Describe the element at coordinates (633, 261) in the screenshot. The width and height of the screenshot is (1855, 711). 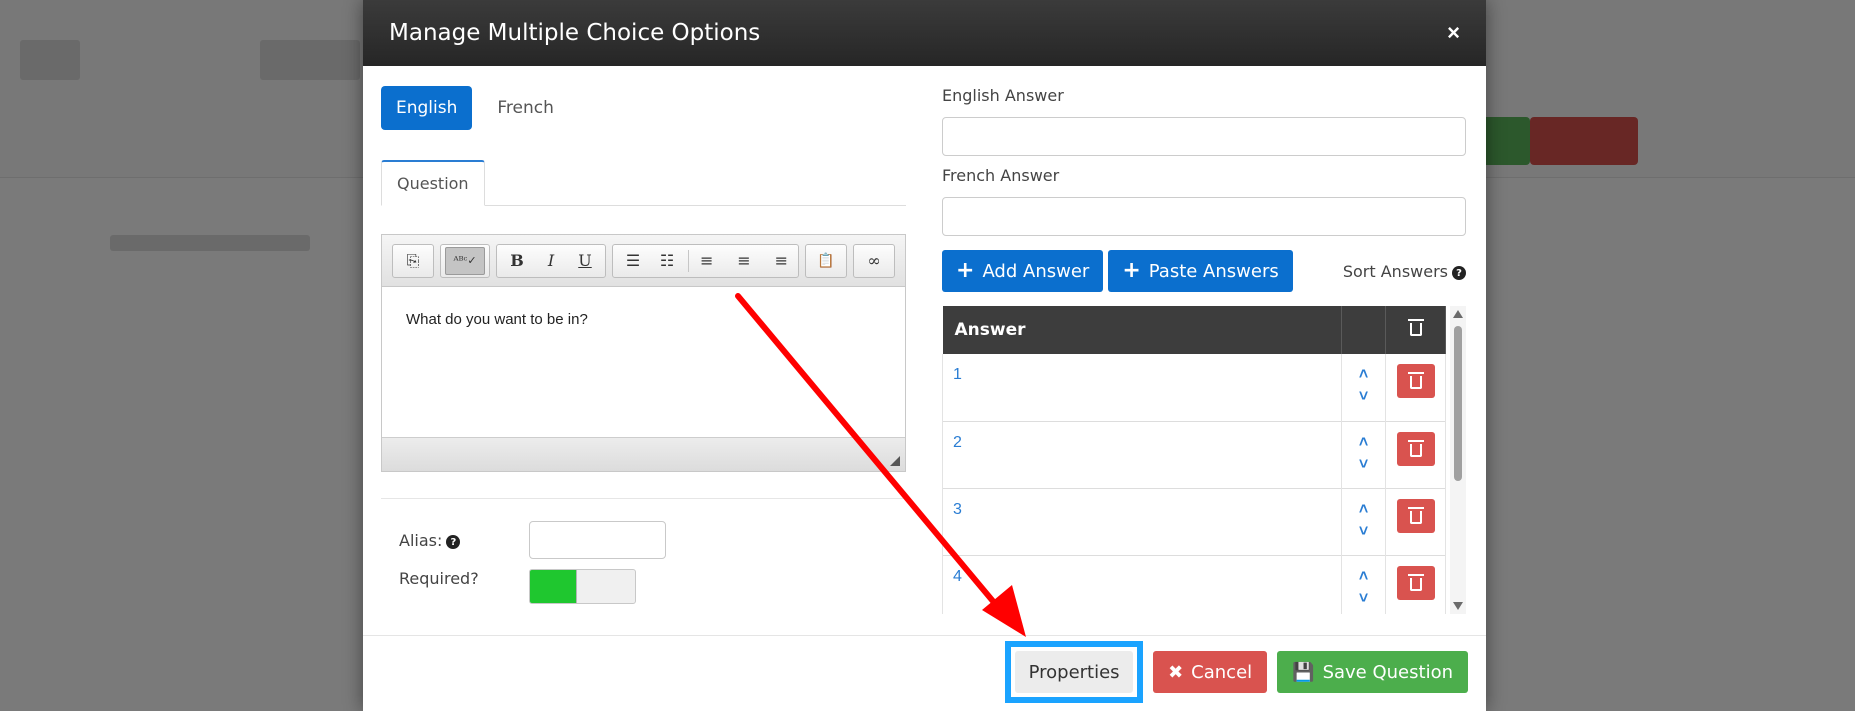
I see `numbered-list-icon: ☰` at that location.